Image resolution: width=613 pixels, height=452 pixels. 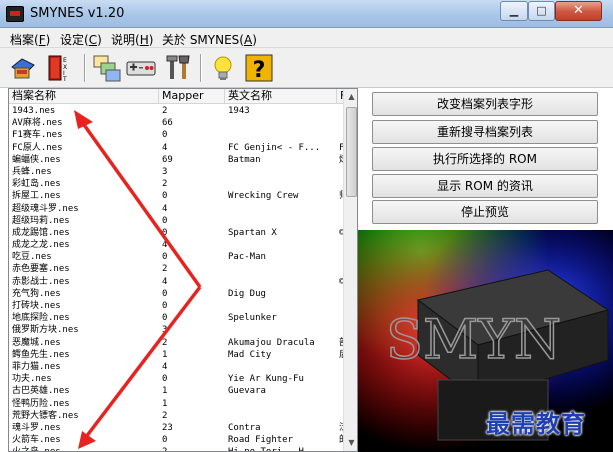 I want to click on cell-filename: 鳄鱼先生.nes, so click(x=41, y=354).